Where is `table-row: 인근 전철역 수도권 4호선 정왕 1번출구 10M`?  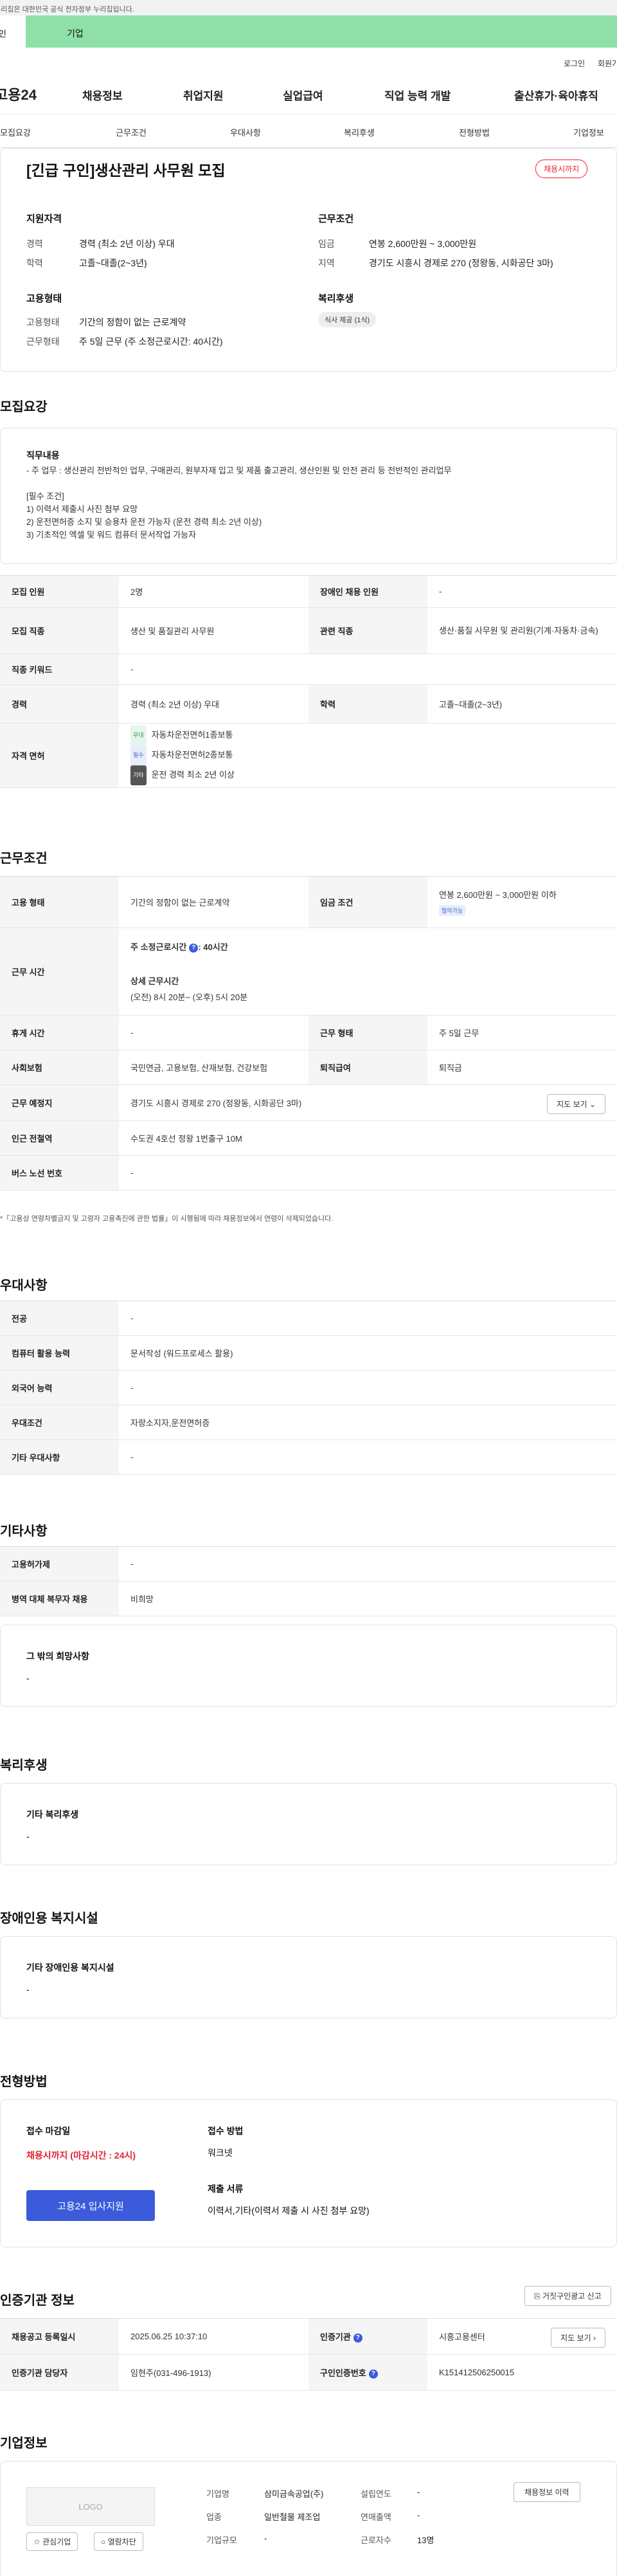 table-row: 인근 전철역 수도권 4호선 정왕 1번출구 10M is located at coordinates (308, 1138).